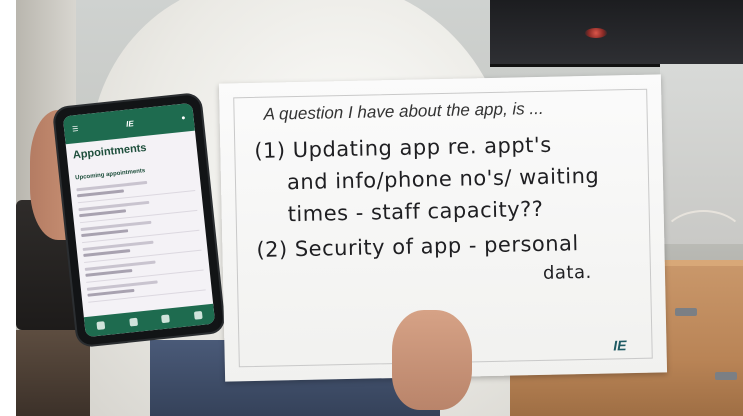  I want to click on user-icon: ●, so click(183, 118).